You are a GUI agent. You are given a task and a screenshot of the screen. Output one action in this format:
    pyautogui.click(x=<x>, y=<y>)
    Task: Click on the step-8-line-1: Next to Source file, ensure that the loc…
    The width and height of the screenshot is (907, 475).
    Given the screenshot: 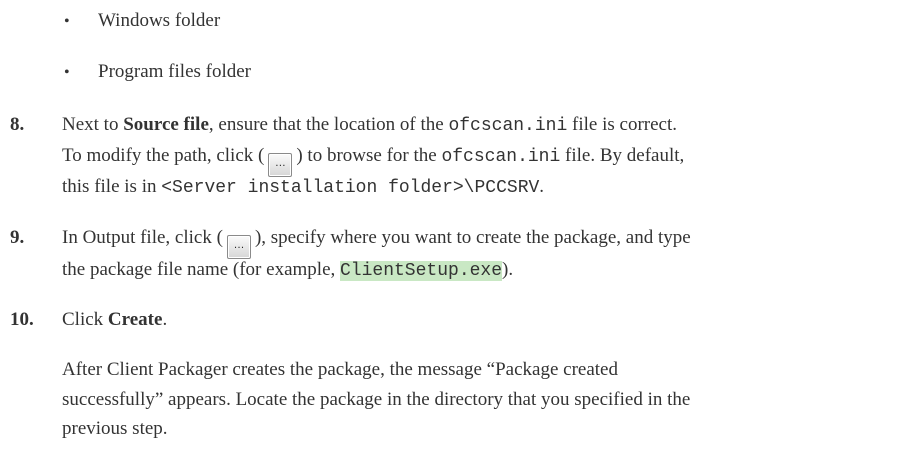 What is the action you would take?
    pyautogui.click(x=369, y=125)
    